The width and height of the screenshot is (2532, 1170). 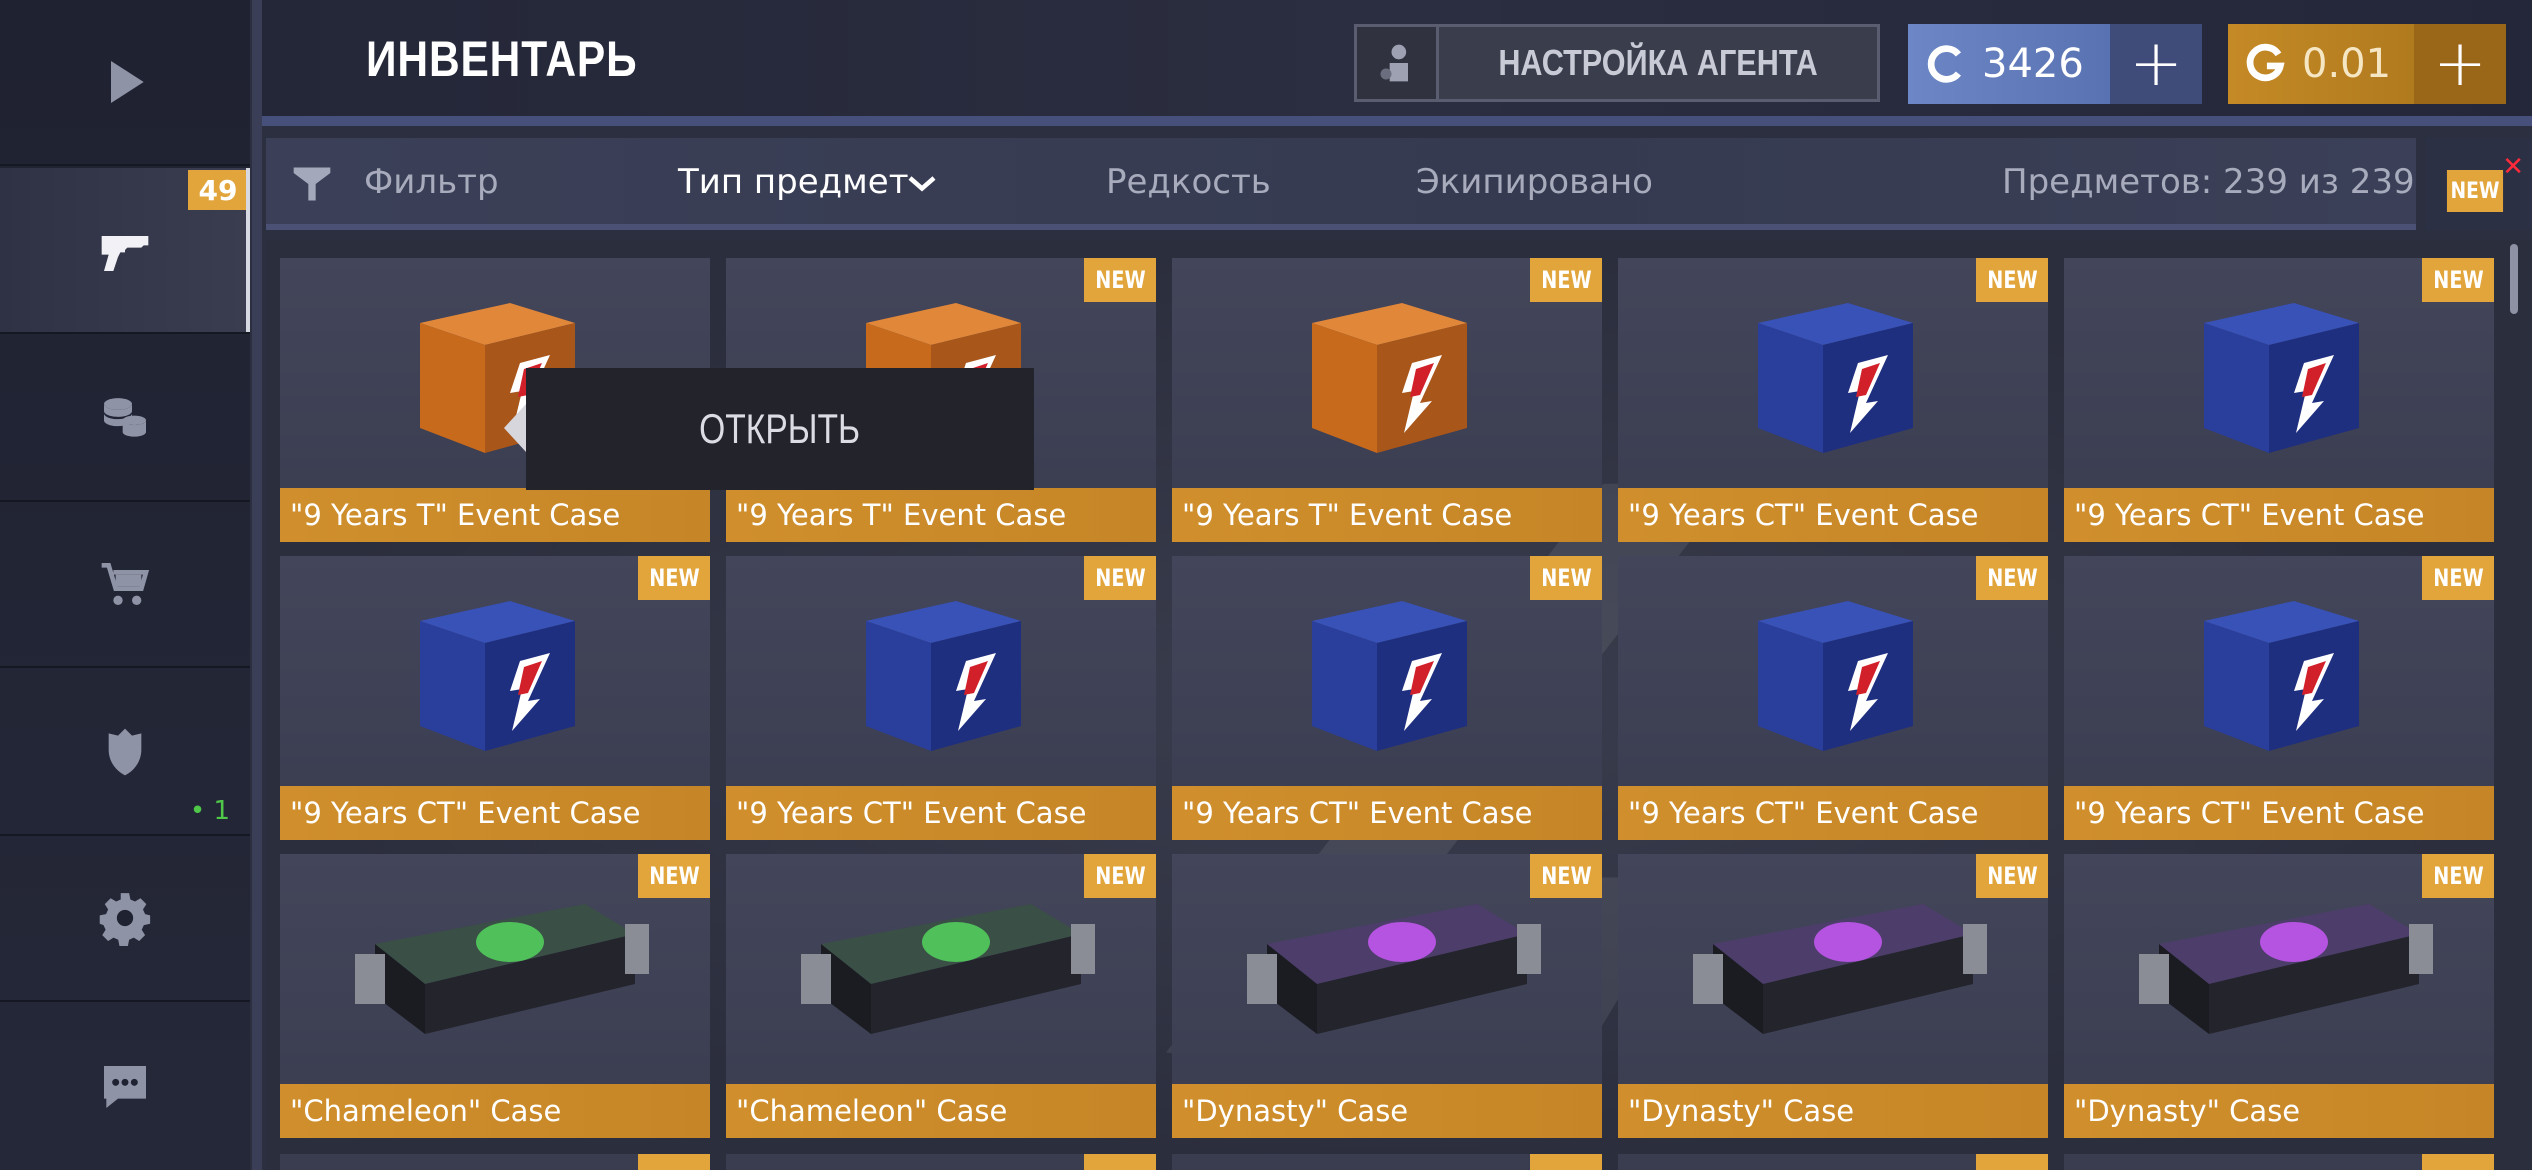 I want to click on credits-widget: 3426 +, so click(x=2055, y=64).